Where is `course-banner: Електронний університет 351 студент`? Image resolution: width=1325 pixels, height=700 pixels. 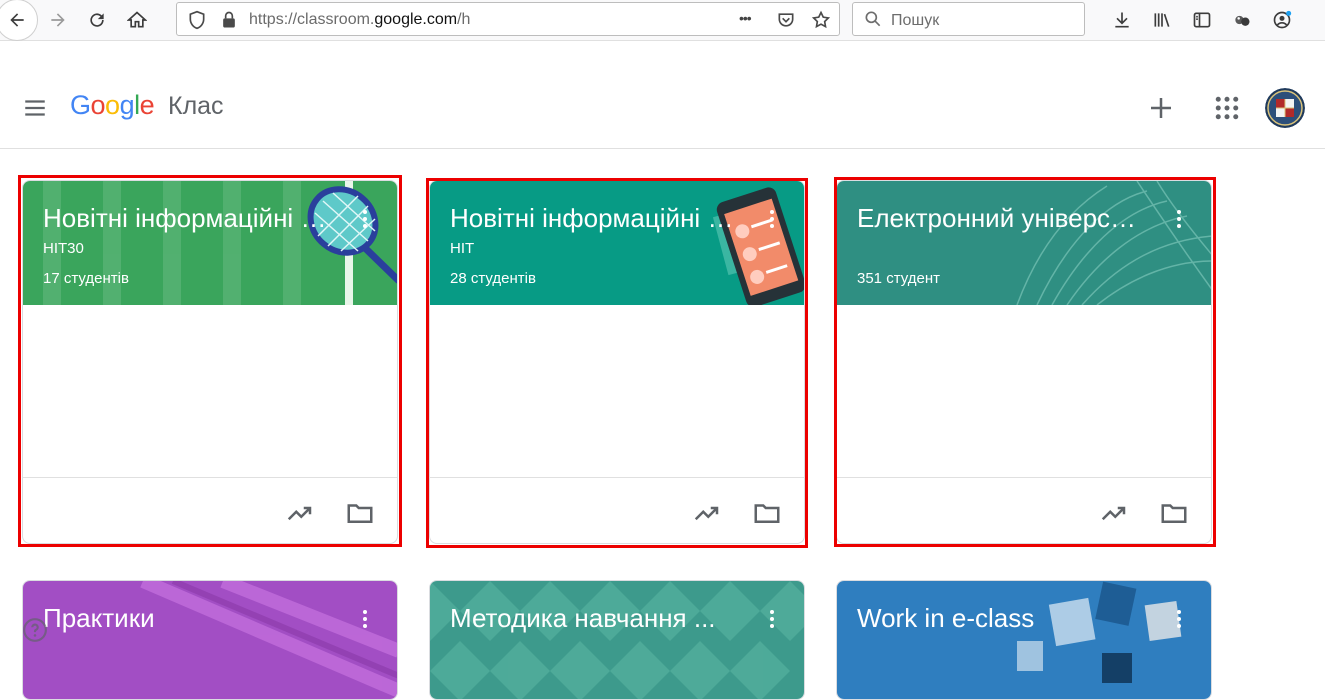
course-banner: Електронний університет 351 студент is located at coordinates (1024, 243).